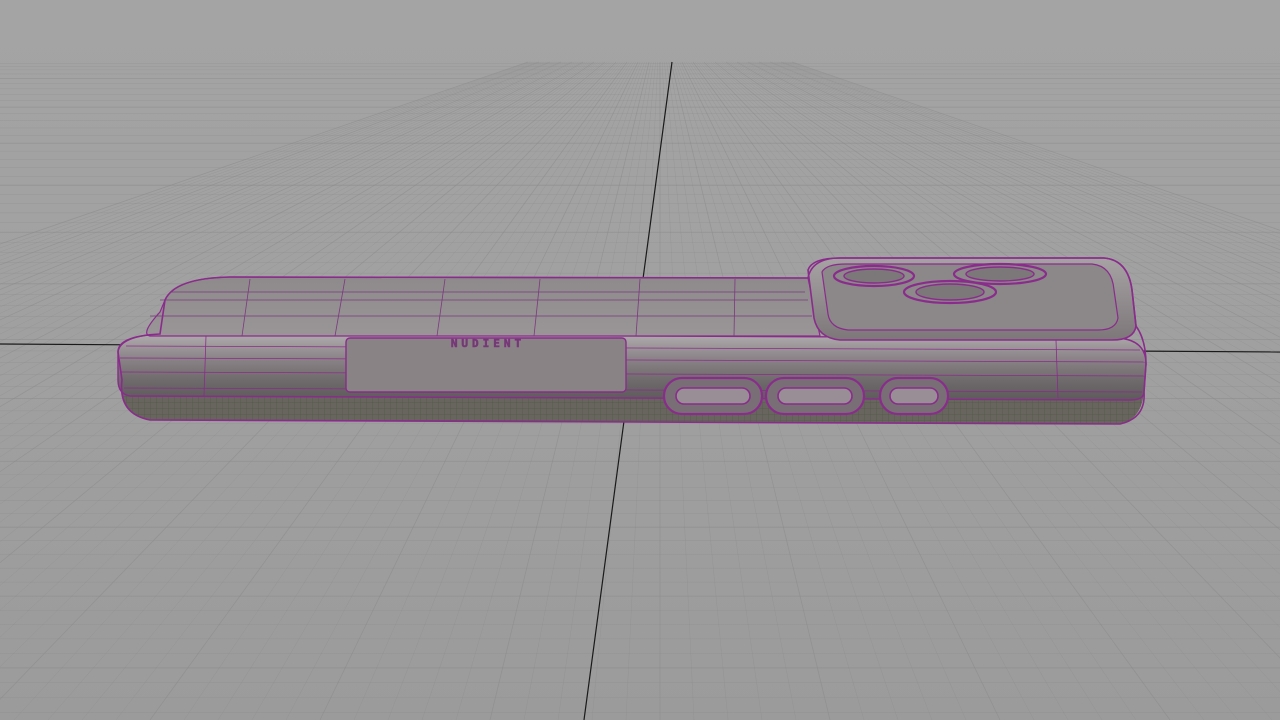 The image size is (1280, 720). I want to click on case-back-surface, so click(483, 306).